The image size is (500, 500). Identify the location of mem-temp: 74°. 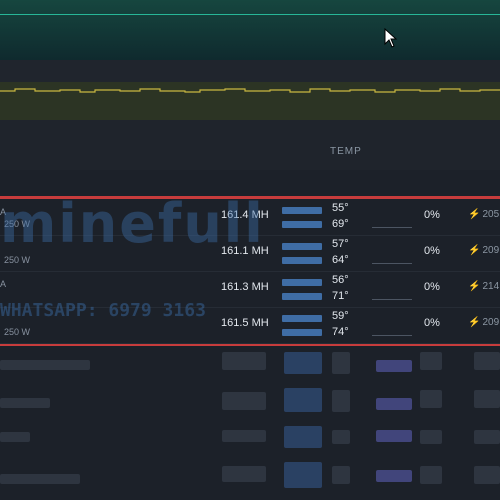
(340, 332).